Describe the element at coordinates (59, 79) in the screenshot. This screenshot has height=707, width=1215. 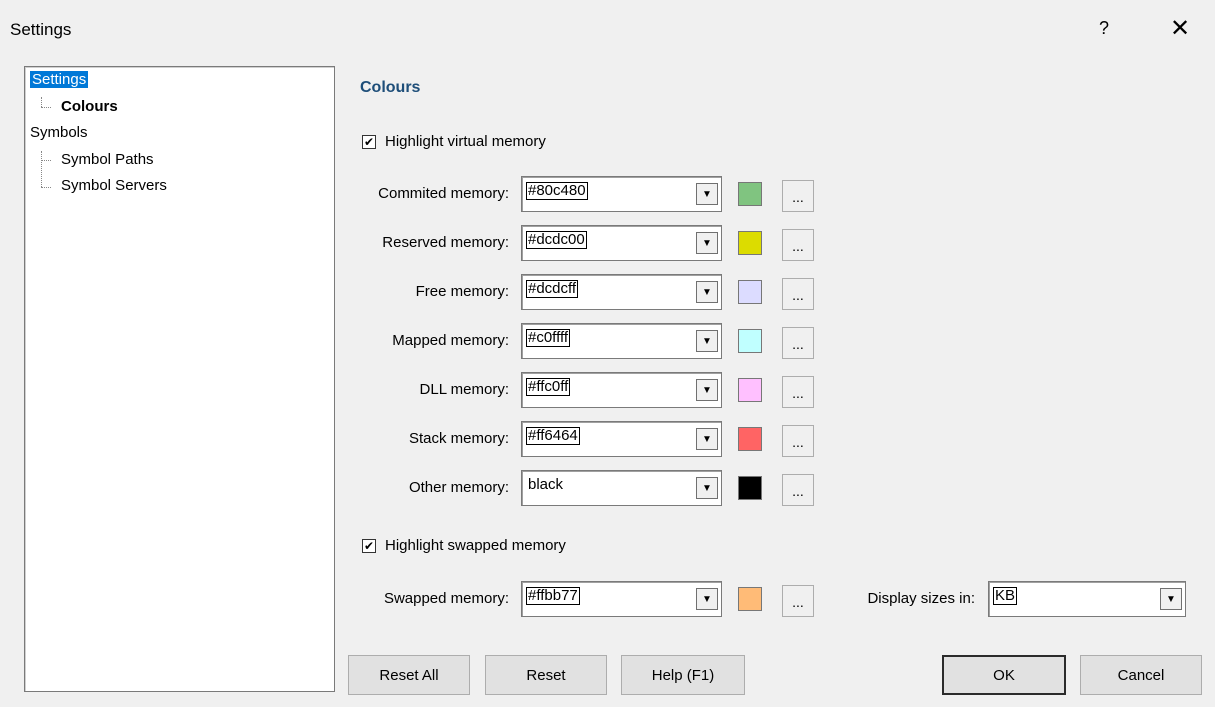
I see `tree-item-settings: Settings` at that location.